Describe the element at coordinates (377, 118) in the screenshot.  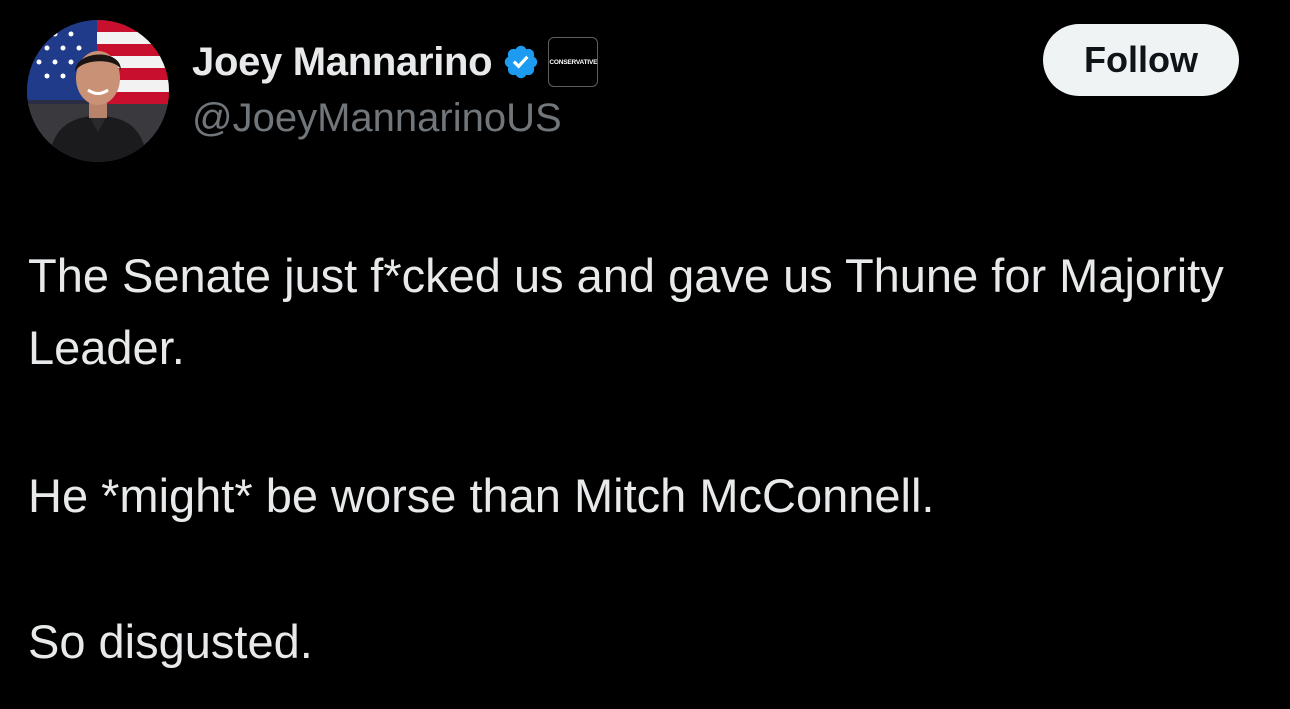
I see `author-handle: @JoeyMannarinoUS` at that location.